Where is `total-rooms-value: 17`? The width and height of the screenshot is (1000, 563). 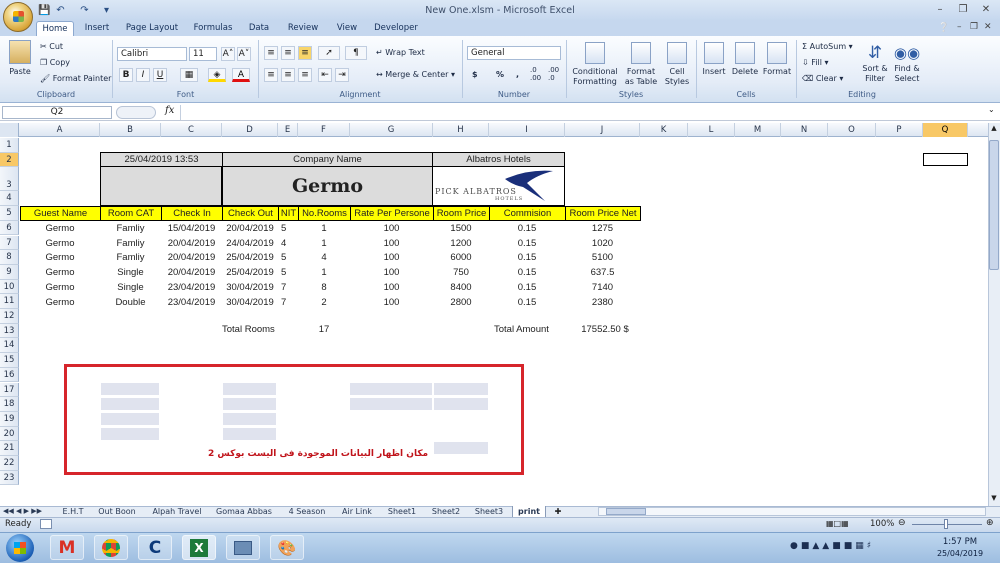
total-rooms-value: 17 is located at coordinates (324, 329).